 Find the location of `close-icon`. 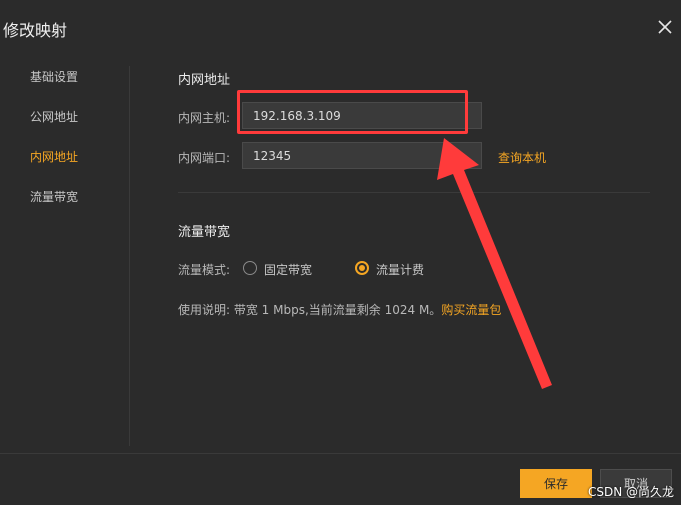

close-icon is located at coordinates (665, 27).